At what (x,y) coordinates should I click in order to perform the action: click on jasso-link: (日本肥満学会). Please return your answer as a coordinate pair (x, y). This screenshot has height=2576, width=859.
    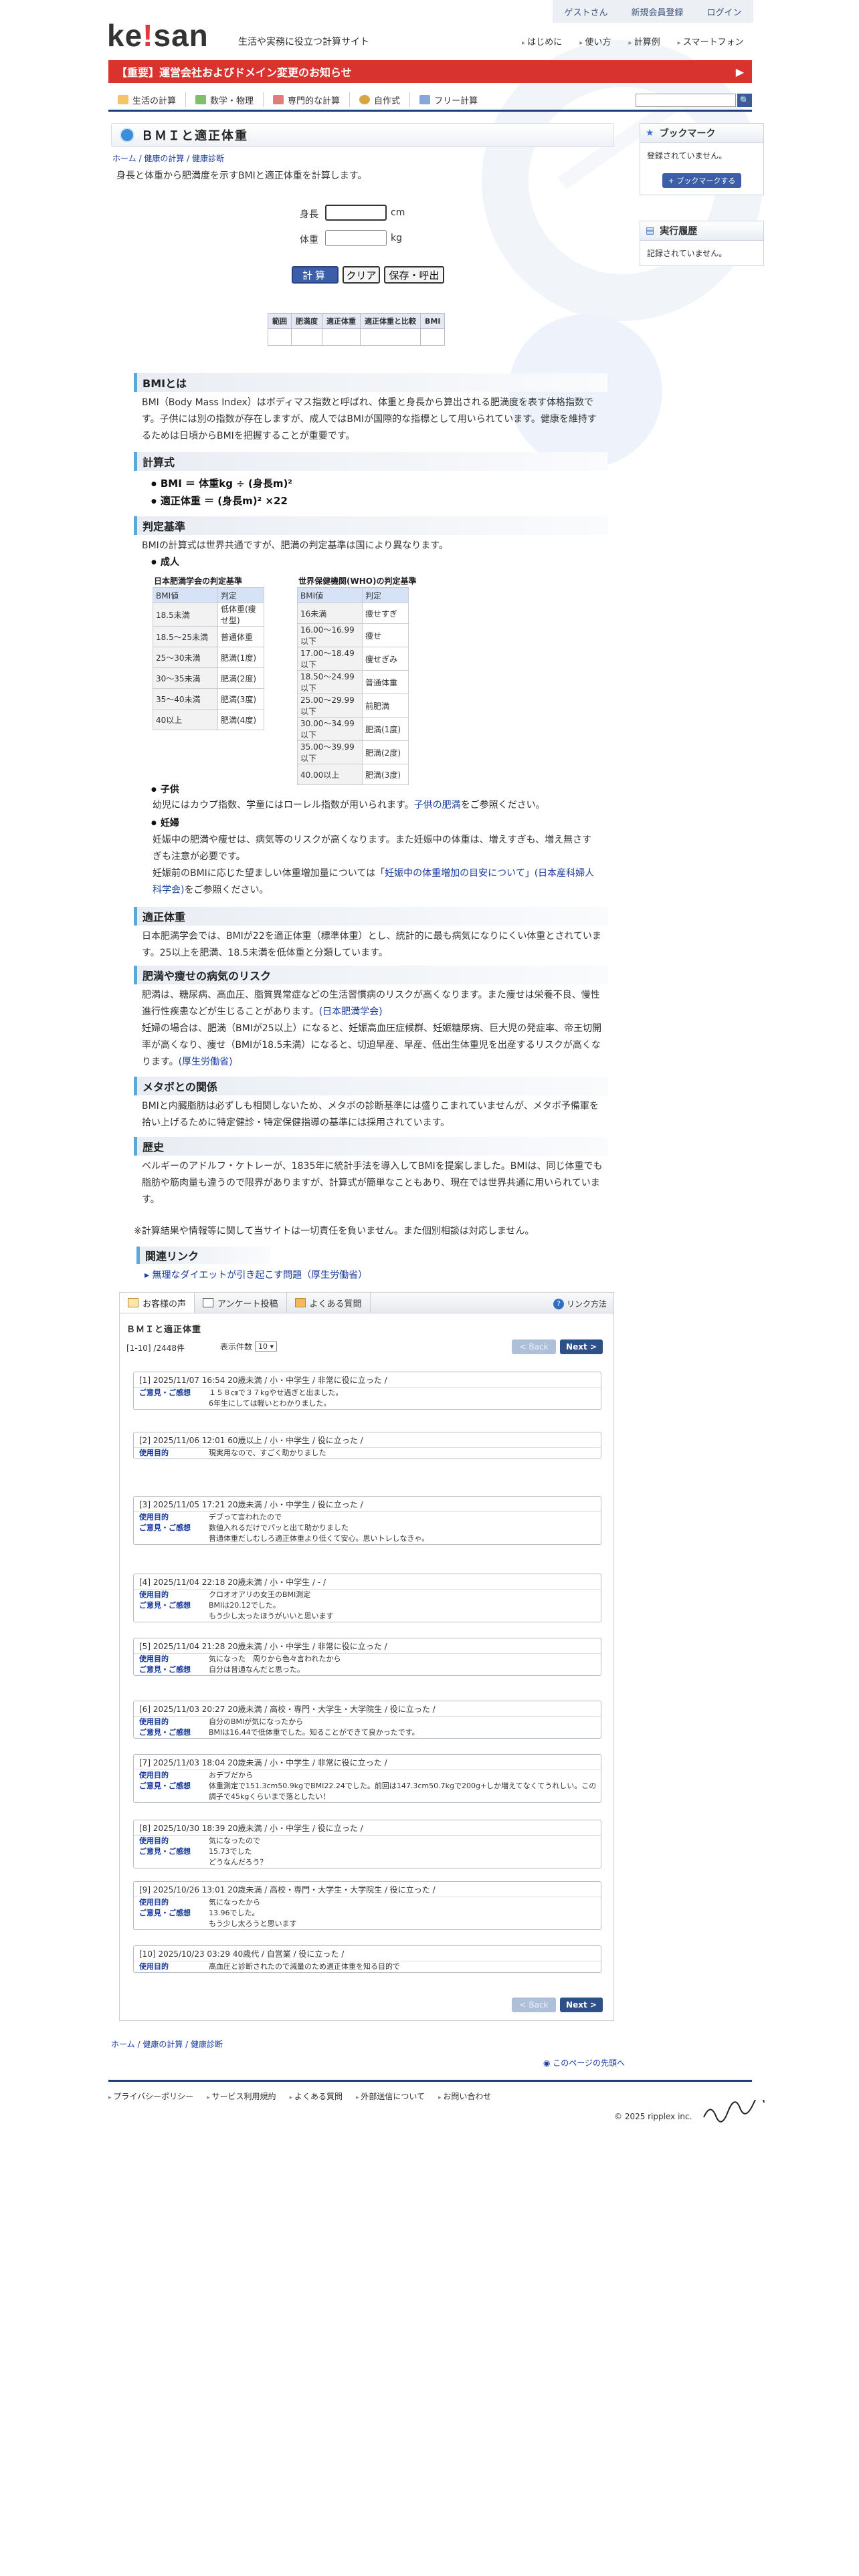
    Looking at the image, I should click on (351, 1012).